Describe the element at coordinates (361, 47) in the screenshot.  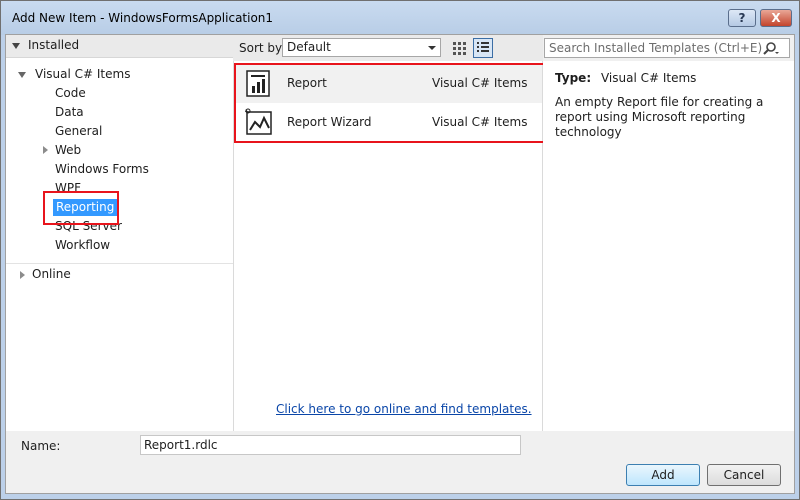
I see `sort-by-dropdown: Default` at that location.